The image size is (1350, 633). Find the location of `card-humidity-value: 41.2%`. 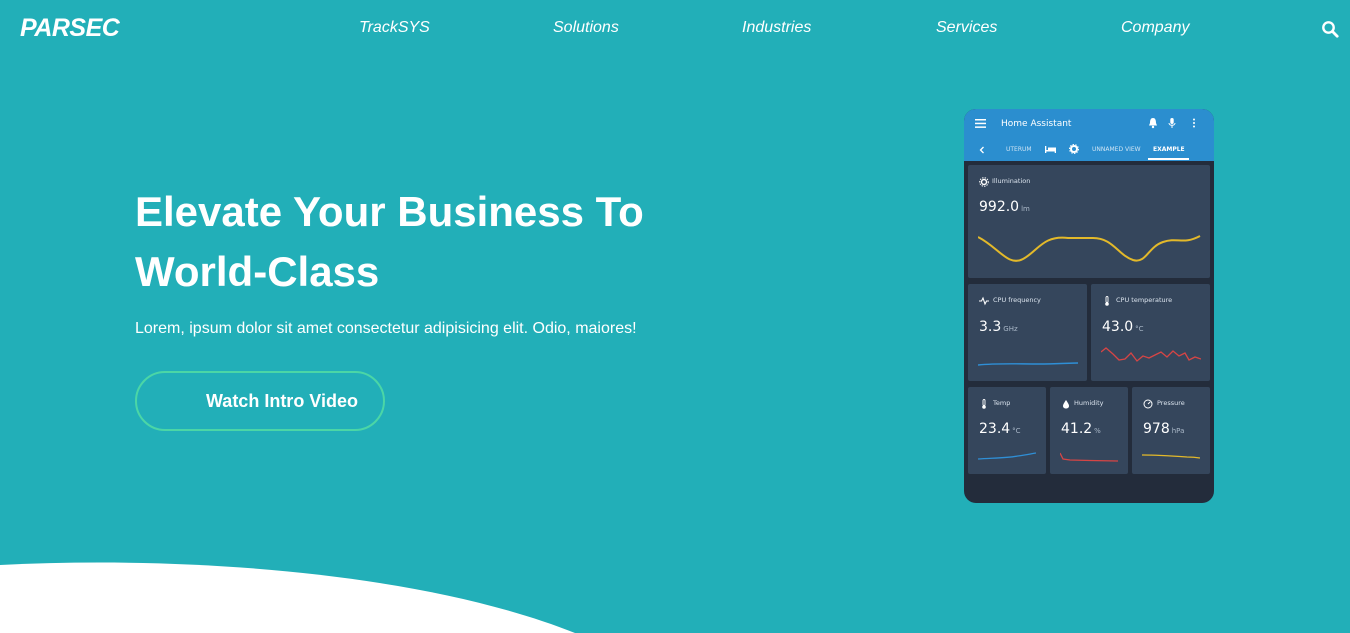

card-humidity-value: 41.2% is located at coordinates (1081, 429).